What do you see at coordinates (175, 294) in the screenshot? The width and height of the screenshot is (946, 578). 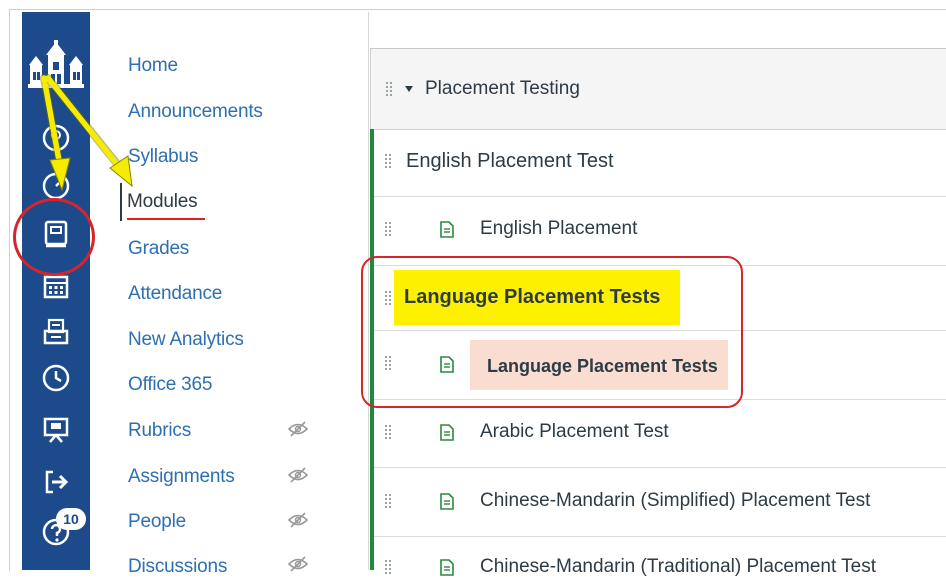 I see `course-nav-attendance: Attendance` at bounding box center [175, 294].